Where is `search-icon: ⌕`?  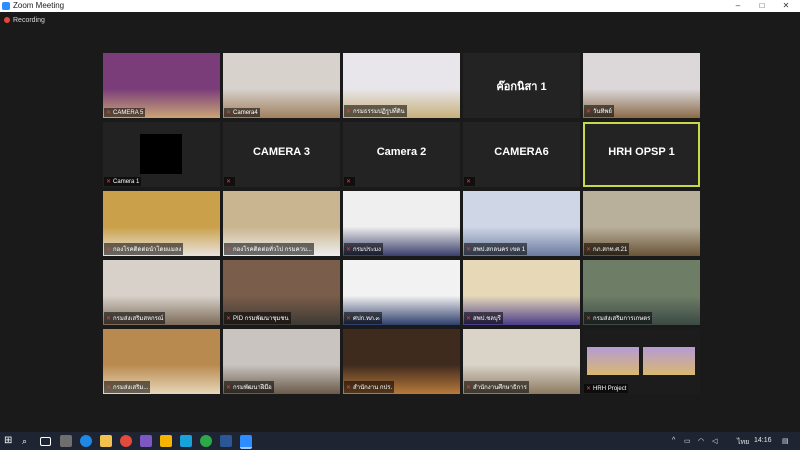 search-icon: ⌕ is located at coordinates (28, 441).